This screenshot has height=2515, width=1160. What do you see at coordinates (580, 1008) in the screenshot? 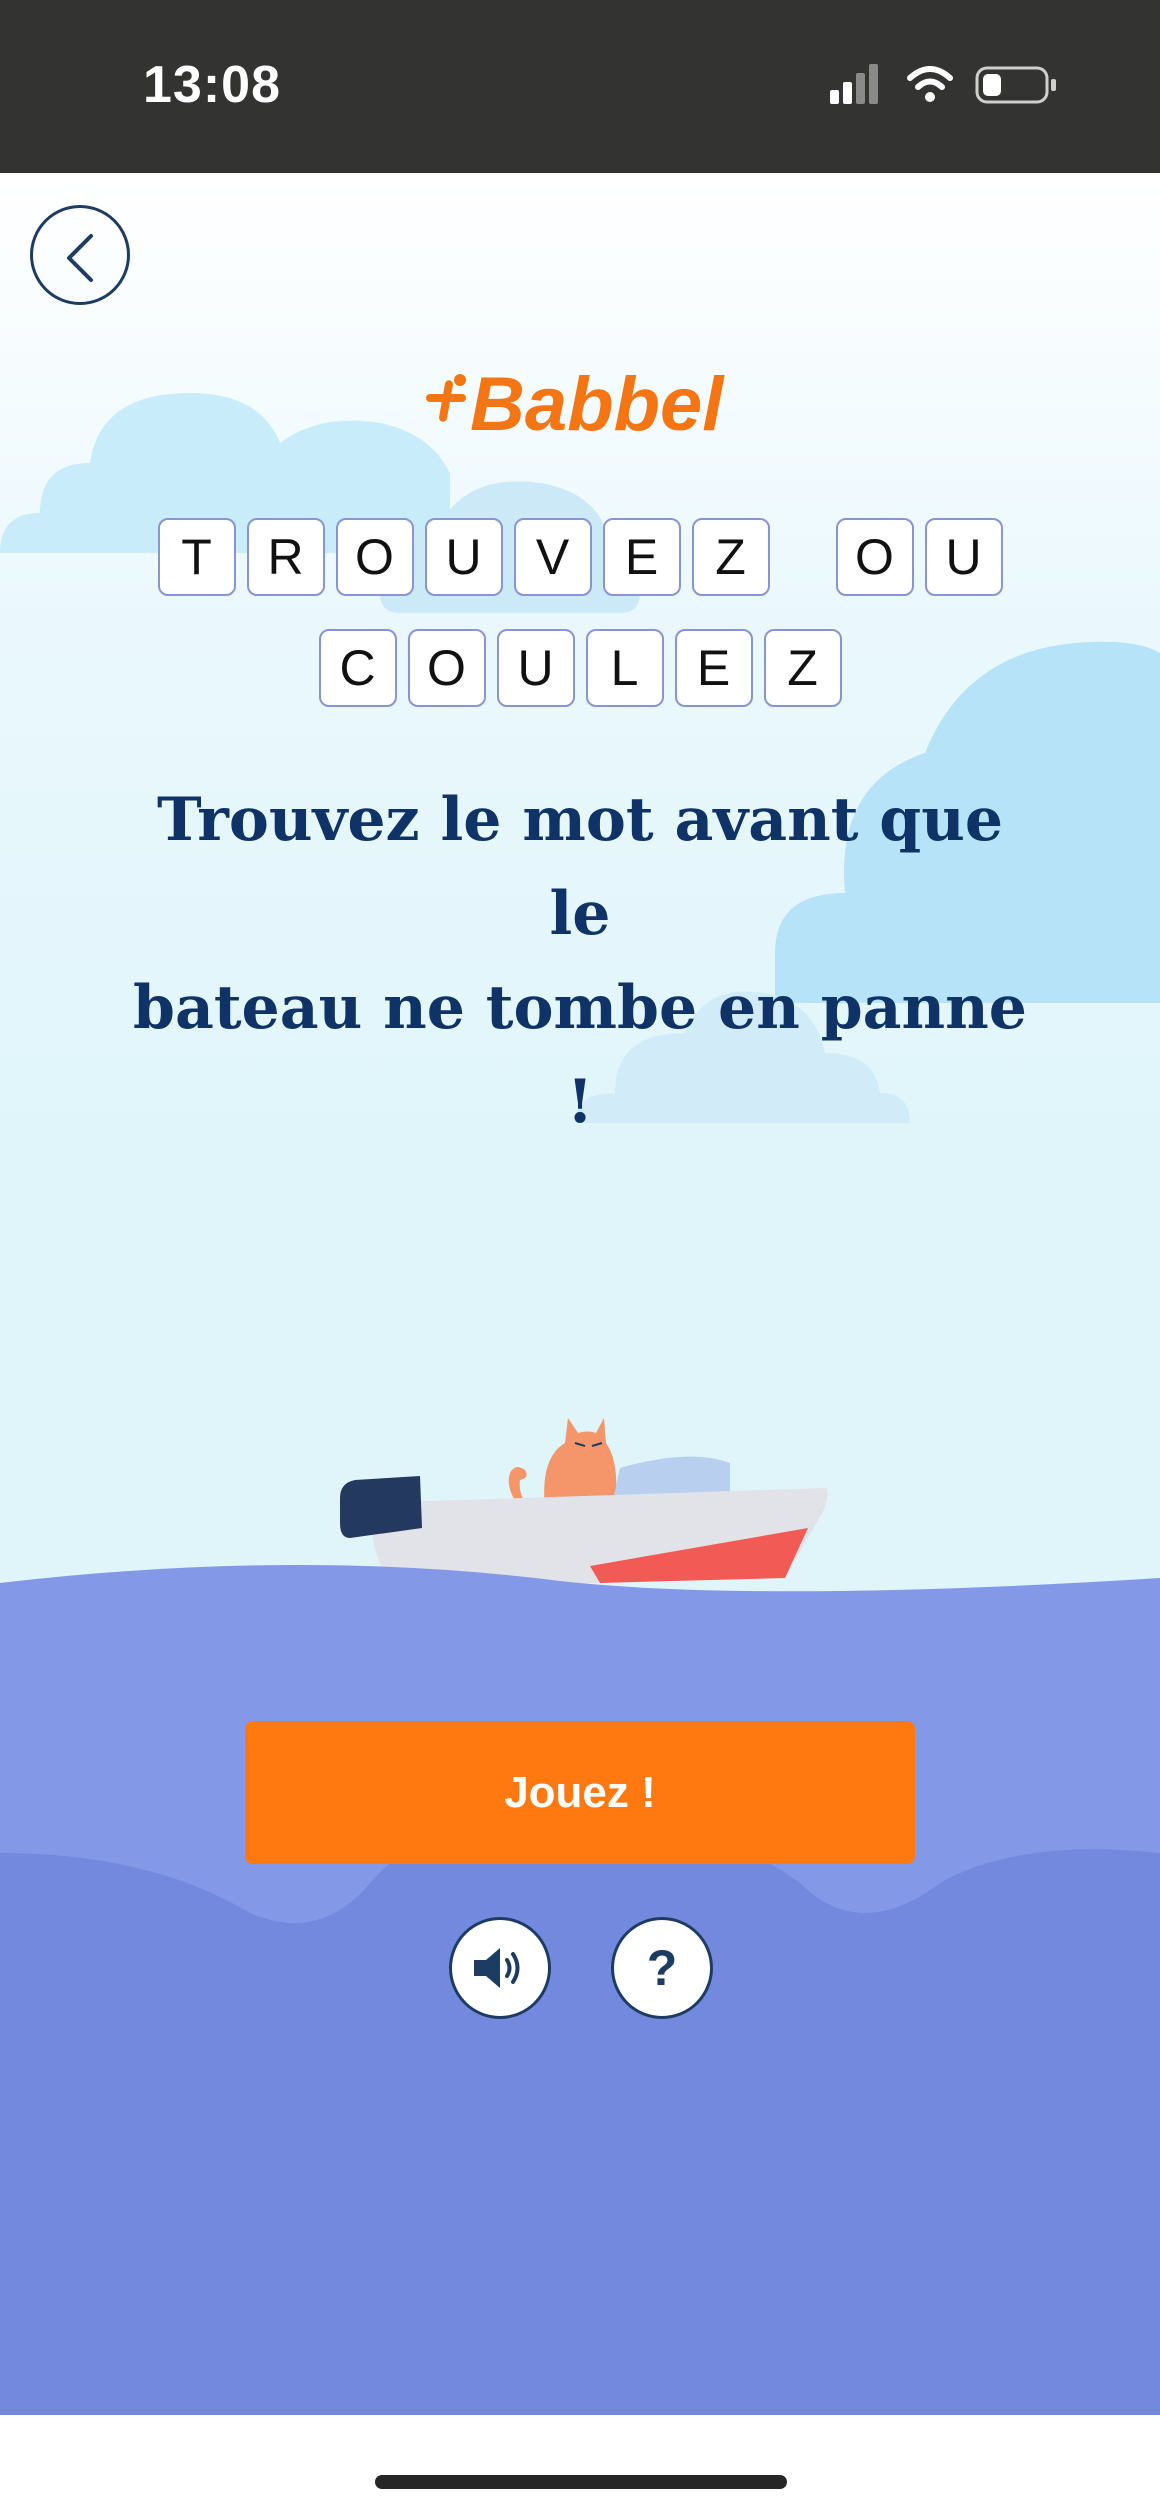
I see `headline-line: bateau ne tombe en panne` at bounding box center [580, 1008].